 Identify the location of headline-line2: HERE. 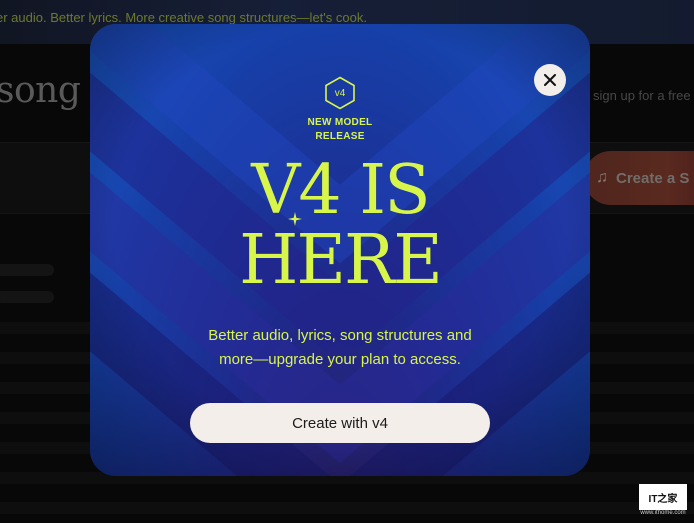
(341, 260).